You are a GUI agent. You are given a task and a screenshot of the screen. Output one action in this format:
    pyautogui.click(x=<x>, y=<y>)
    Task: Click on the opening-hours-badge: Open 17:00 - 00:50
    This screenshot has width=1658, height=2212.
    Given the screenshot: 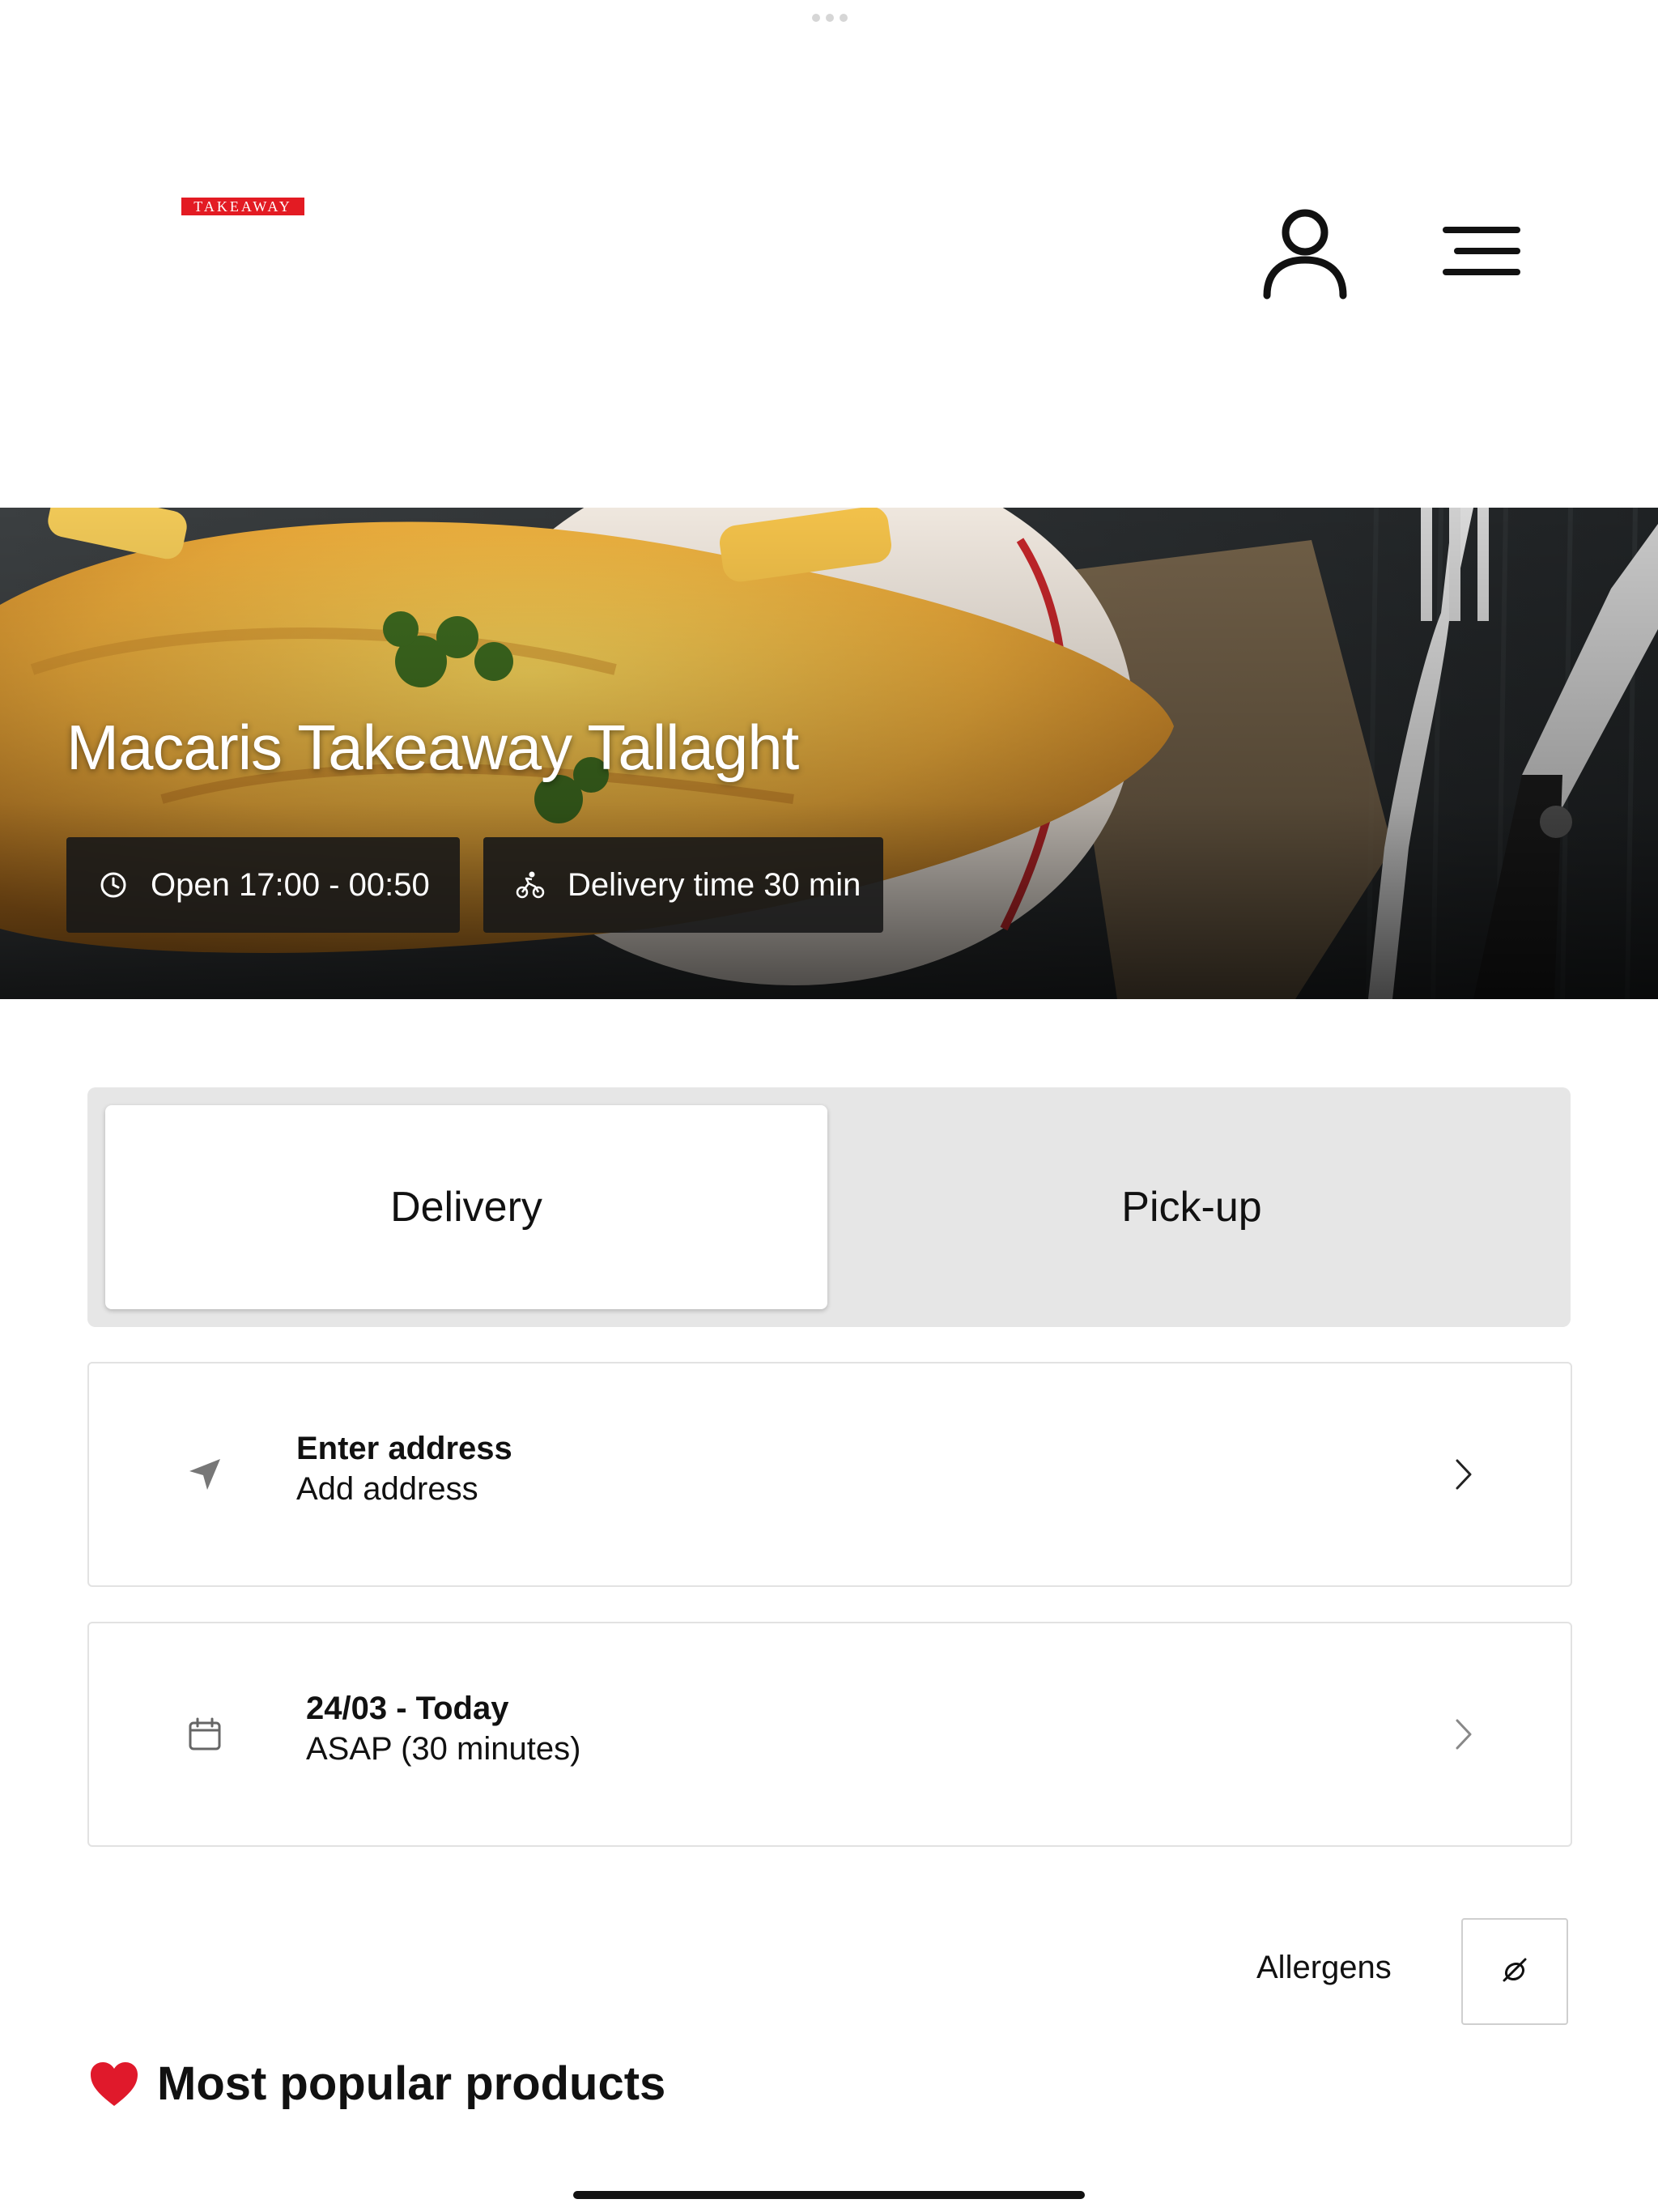 What is the action you would take?
    pyautogui.click(x=263, y=885)
    